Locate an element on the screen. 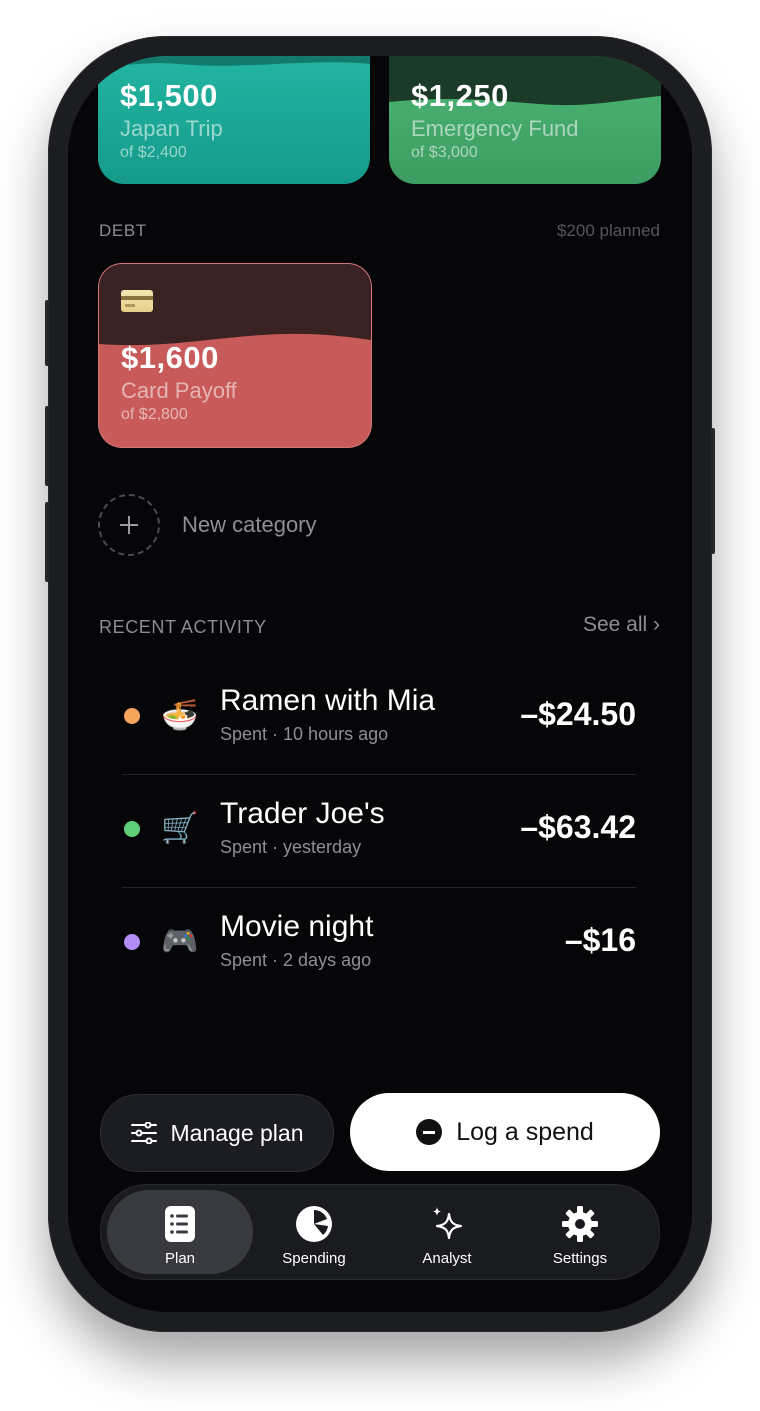 Image resolution: width=760 pixels, height=1411 pixels. ramen-icon: 🍜 is located at coordinates (180, 715).